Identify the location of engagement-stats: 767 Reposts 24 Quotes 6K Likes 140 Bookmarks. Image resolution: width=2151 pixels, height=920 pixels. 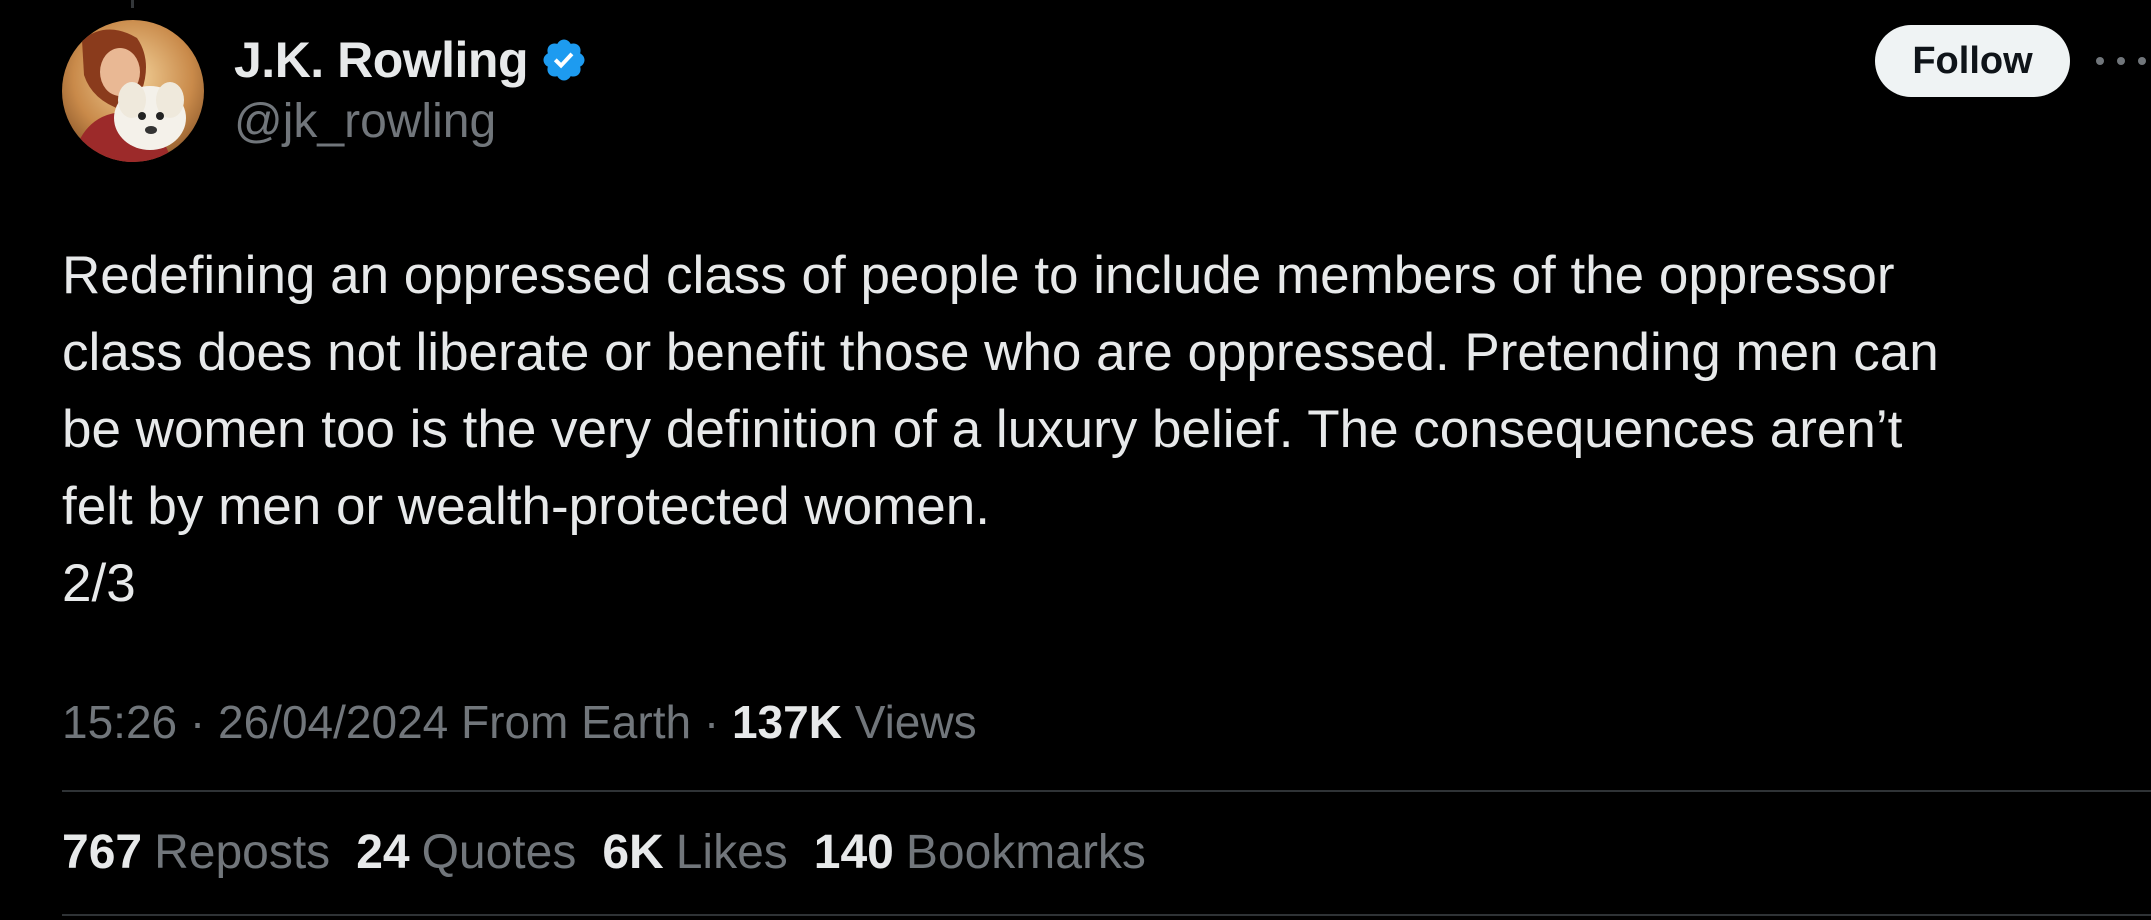
(617, 852).